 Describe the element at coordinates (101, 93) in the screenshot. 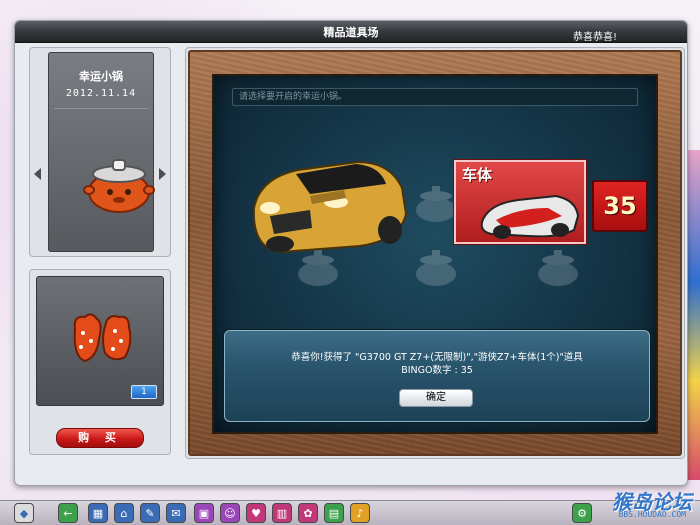

I see `item-date: 2012.11.14` at that location.